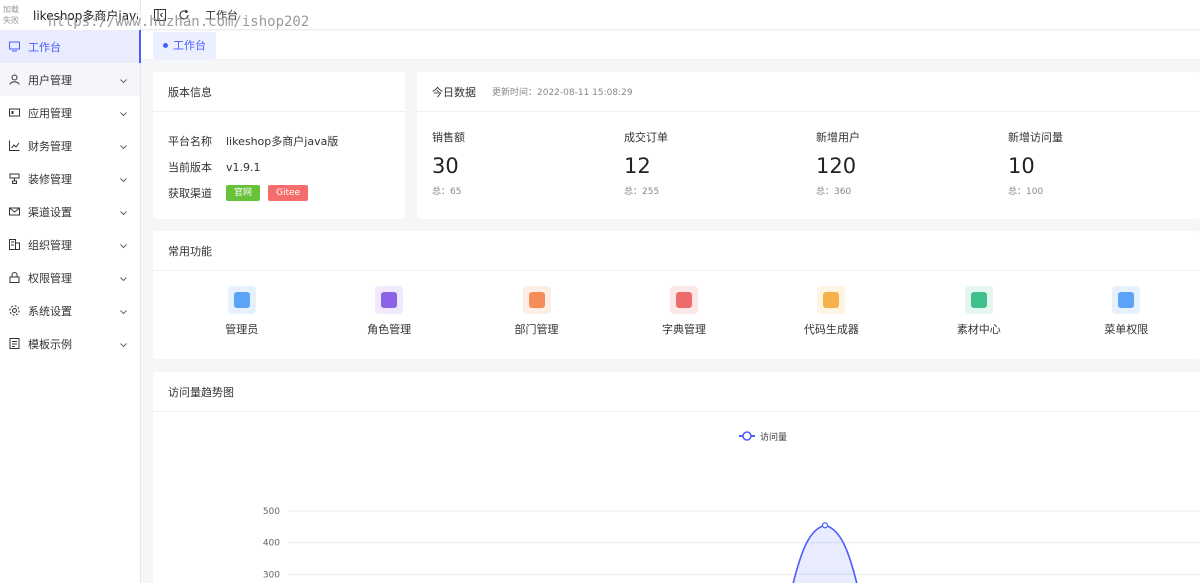 This screenshot has width=1200, height=583. I want to click on decorate-icon, so click(14, 179).